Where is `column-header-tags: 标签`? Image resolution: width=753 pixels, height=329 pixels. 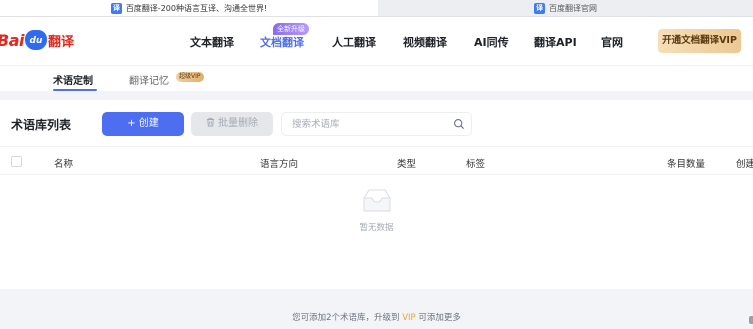
column-header-tags: 标签 is located at coordinates (476, 164).